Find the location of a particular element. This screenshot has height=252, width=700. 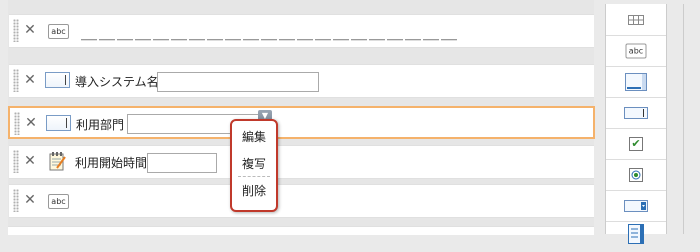

form-row-heading: ✕ abc ＿＿＿＿＿＿＿＿＿＿＿＿＿＿＿＿＿＿＿＿＿ is located at coordinates (301, 31).